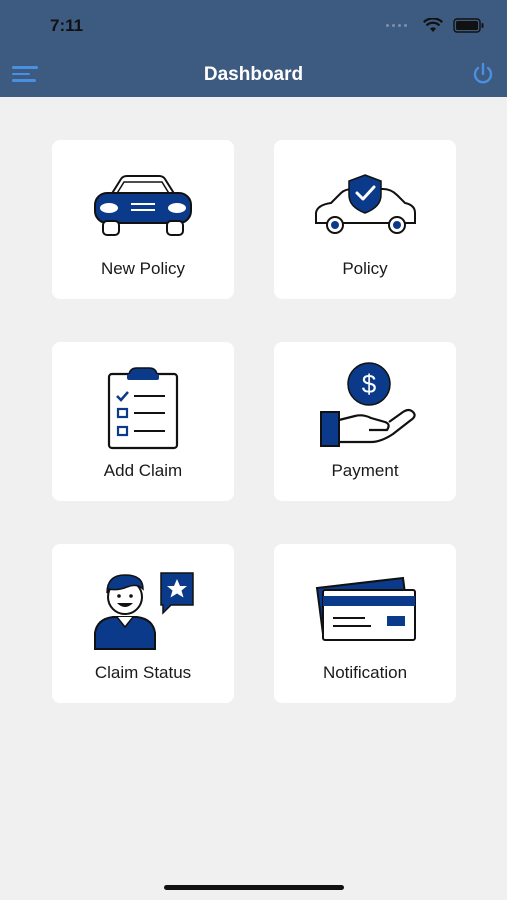 This screenshot has height=900, width=507. I want to click on tile-policy: Policy, so click(365, 219).